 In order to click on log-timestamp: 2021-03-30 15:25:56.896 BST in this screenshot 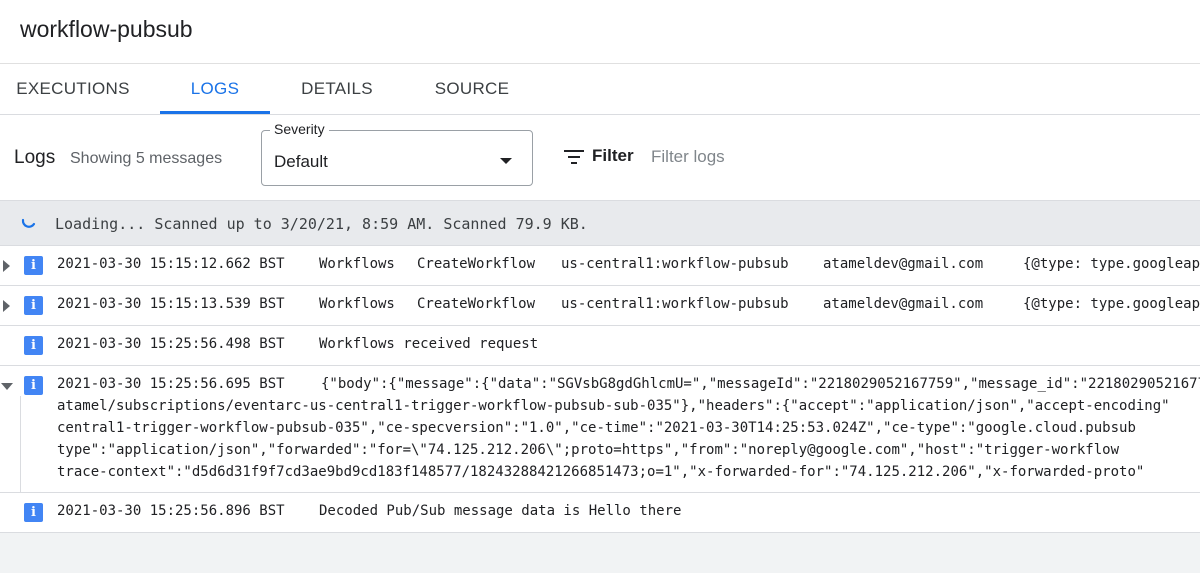, I will do `click(171, 511)`.